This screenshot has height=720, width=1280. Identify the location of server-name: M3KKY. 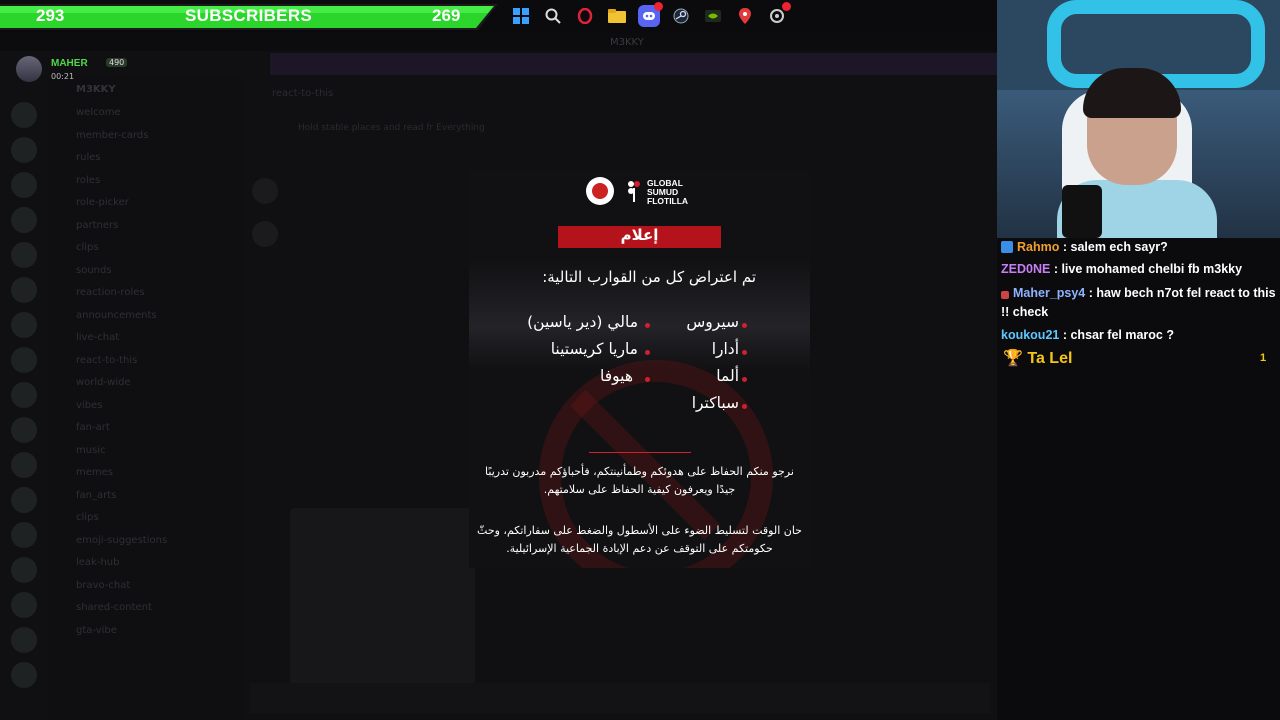
(145, 90).